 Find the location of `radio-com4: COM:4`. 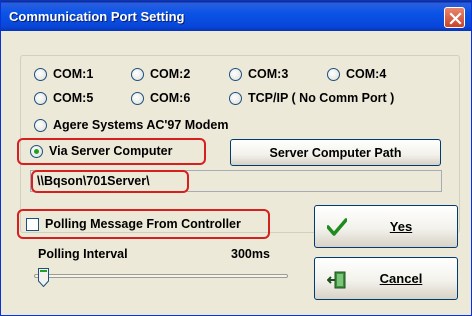

radio-com4: COM:4 is located at coordinates (356, 74).